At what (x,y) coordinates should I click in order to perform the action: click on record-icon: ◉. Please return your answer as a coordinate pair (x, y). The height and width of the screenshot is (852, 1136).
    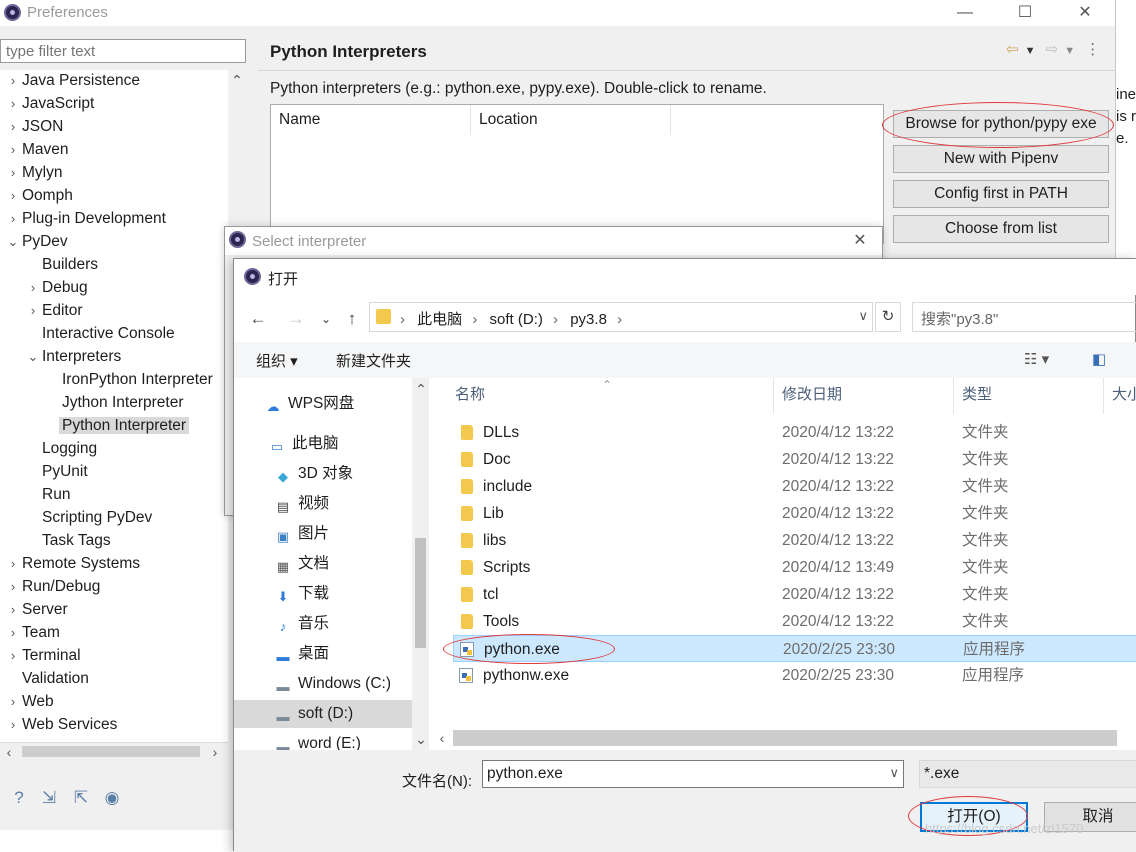
    Looking at the image, I should click on (112, 798).